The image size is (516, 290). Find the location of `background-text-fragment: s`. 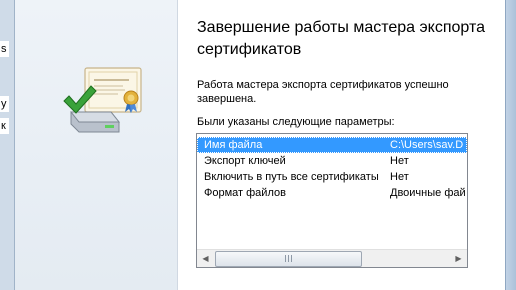

background-text-fragment: s is located at coordinates (4, 49).